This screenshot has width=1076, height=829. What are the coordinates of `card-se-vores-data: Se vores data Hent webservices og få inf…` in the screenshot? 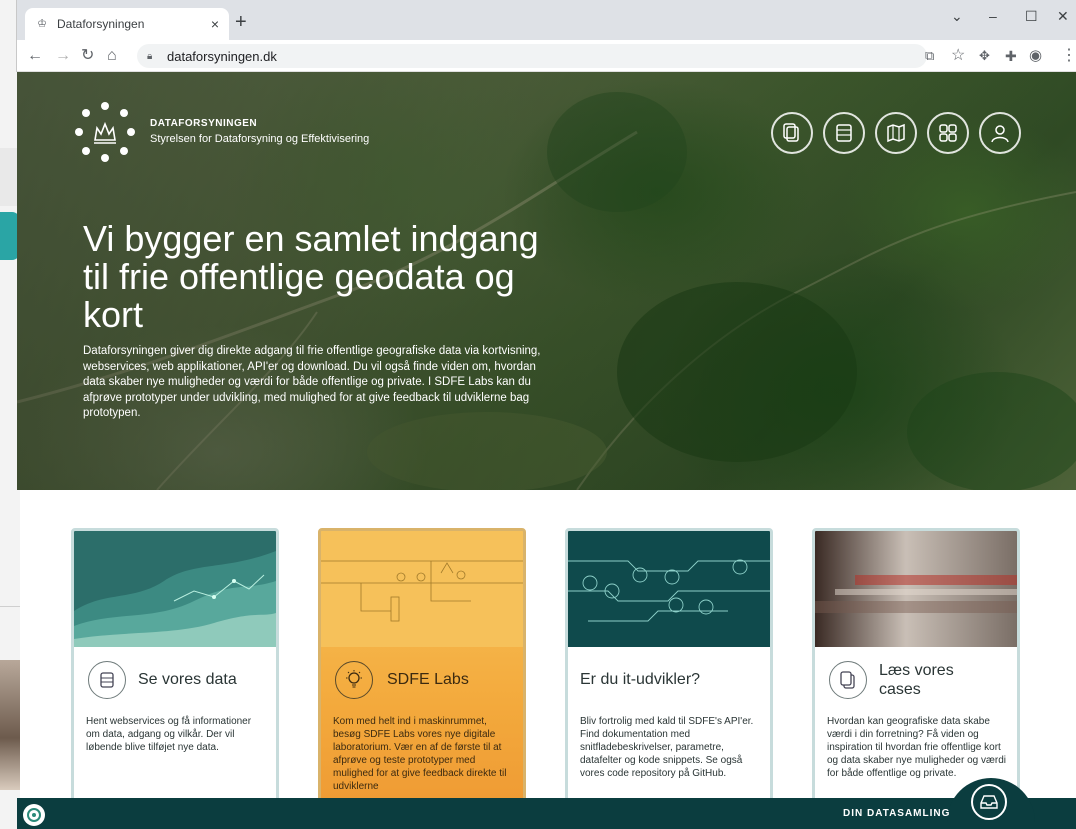 It's located at (175, 678).